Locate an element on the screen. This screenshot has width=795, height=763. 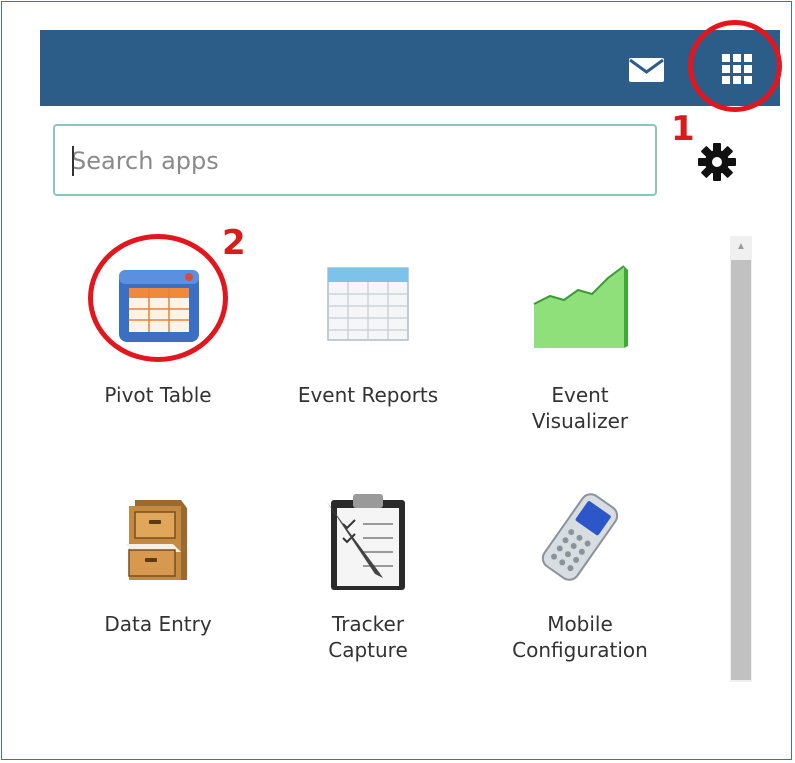
data-entry-icon is located at coordinates (156, 540).